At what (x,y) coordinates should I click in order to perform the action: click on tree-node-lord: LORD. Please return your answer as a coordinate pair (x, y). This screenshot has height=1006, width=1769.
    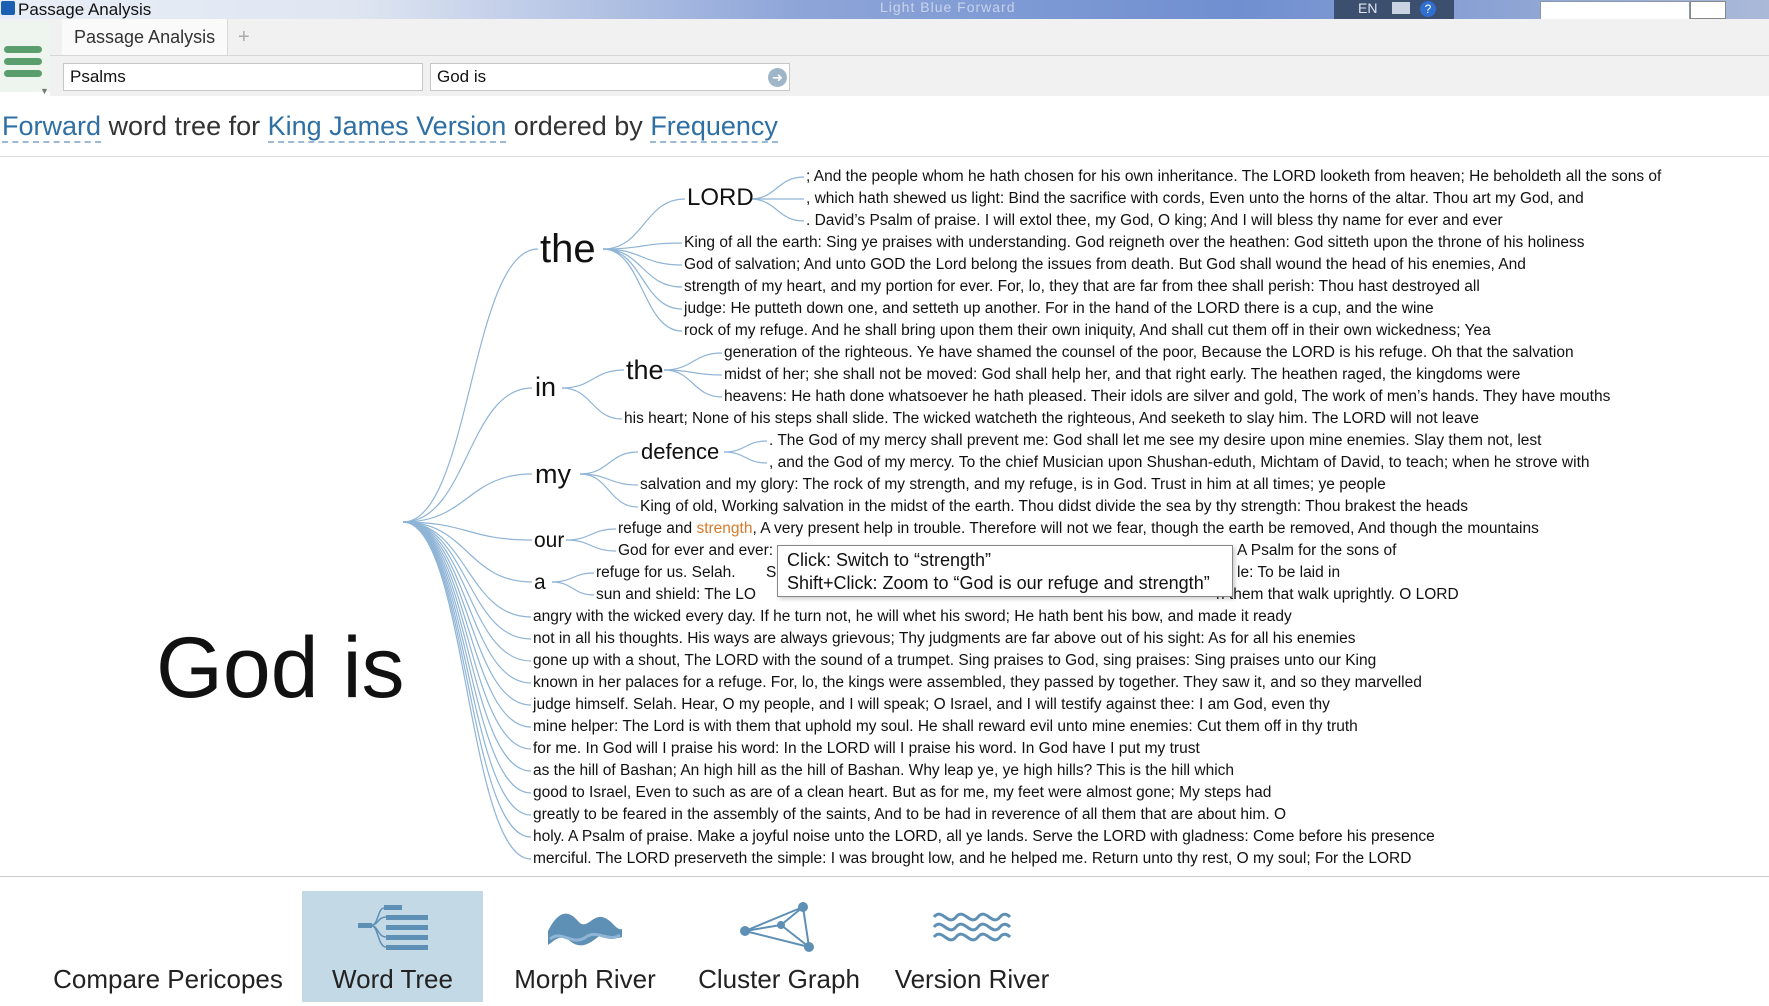
    Looking at the image, I should click on (720, 198).